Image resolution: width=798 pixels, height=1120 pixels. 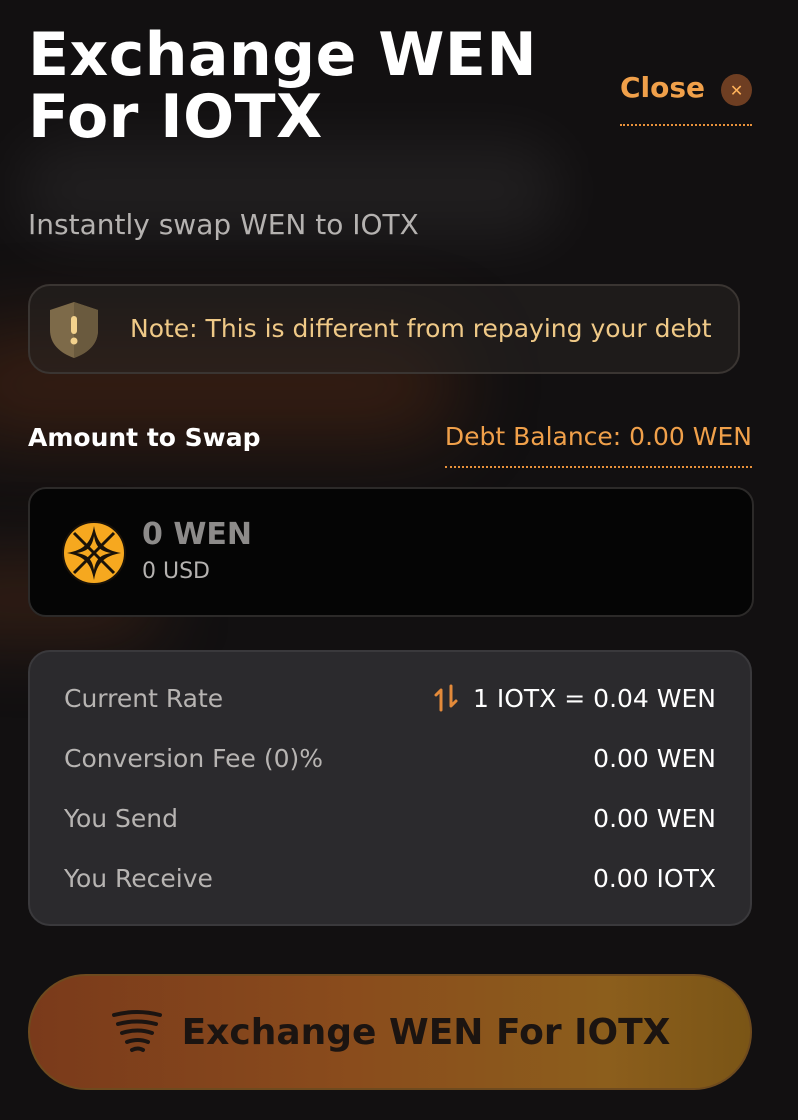 What do you see at coordinates (736, 90) in the screenshot?
I see `close-icon: ✕` at bounding box center [736, 90].